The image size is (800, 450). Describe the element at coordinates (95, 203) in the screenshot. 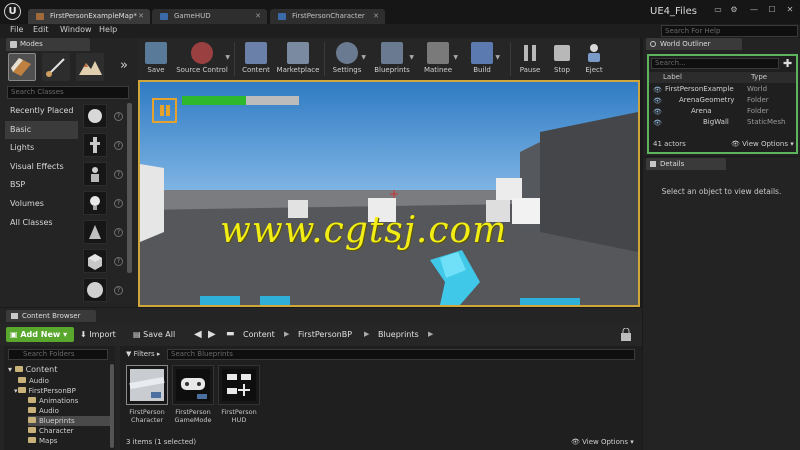

I see `point-light-thumb` at that location.